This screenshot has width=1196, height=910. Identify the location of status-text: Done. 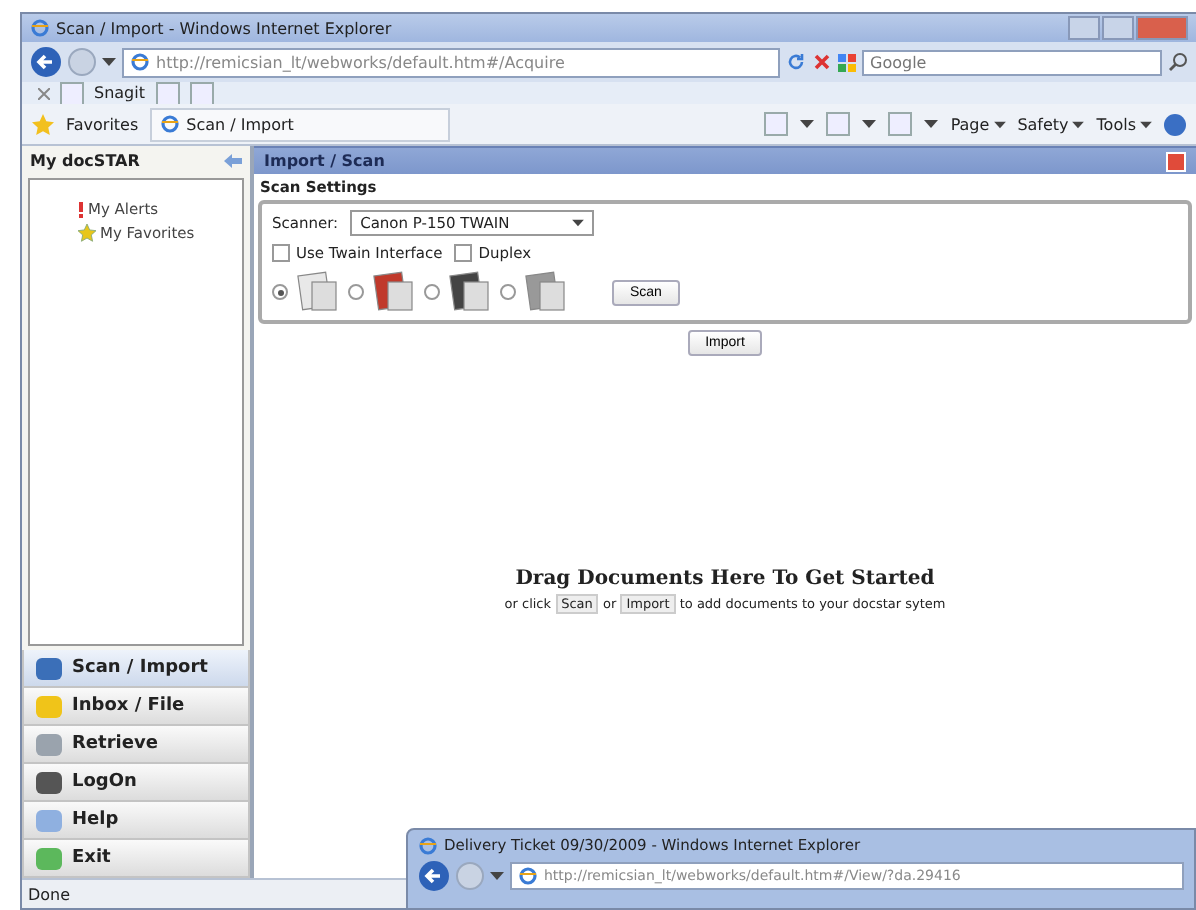
(49, 894).